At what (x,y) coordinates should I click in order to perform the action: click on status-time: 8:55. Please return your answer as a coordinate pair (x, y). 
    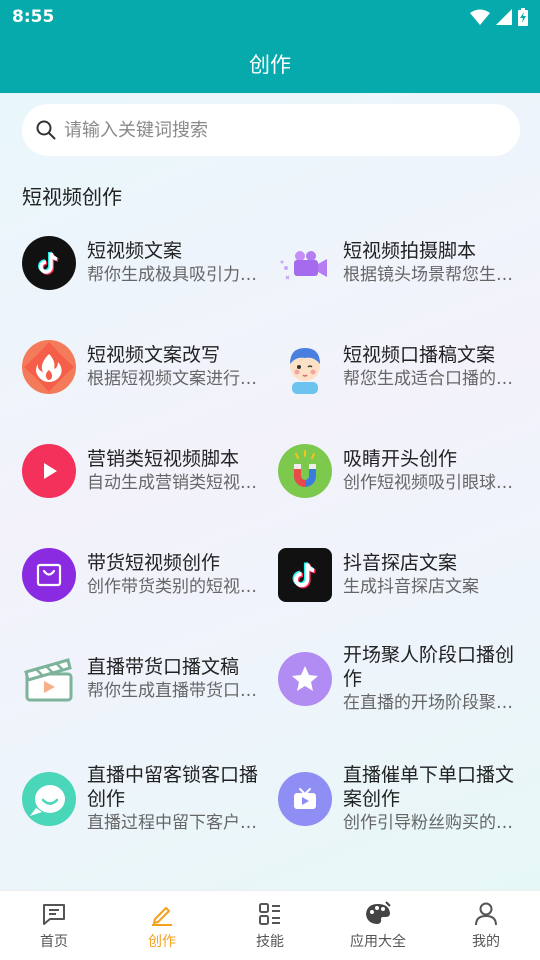
    Looking at the image, I should click on (33, 17).